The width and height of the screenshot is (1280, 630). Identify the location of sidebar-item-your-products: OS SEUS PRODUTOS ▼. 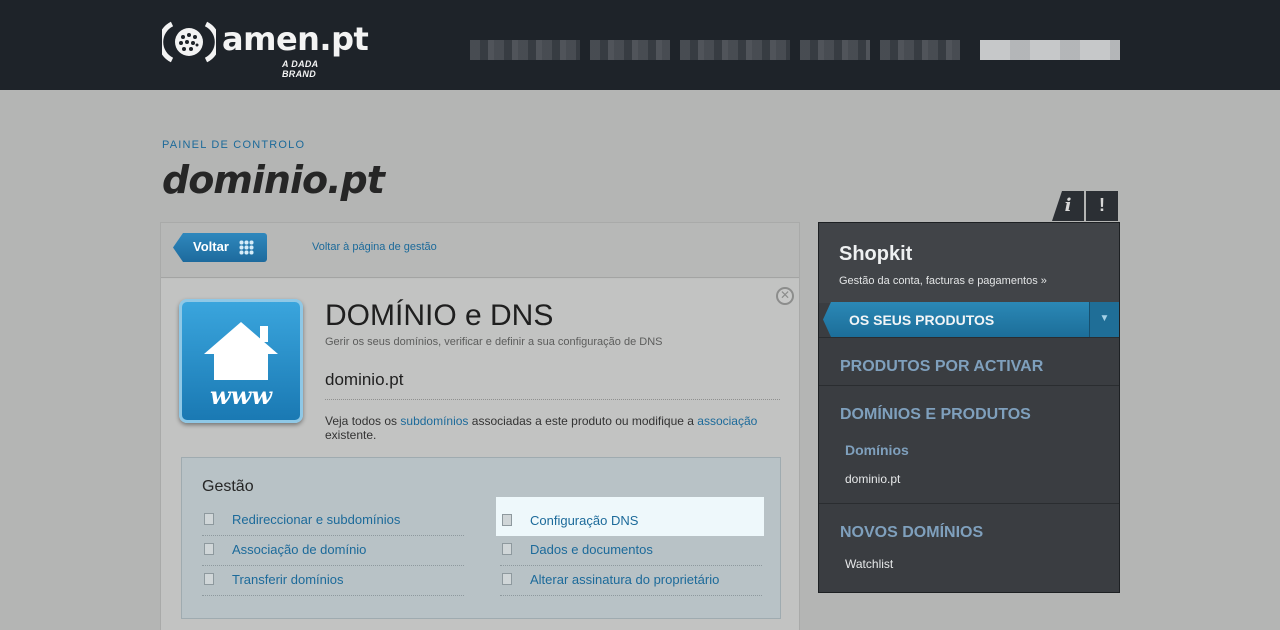
(971, 319).